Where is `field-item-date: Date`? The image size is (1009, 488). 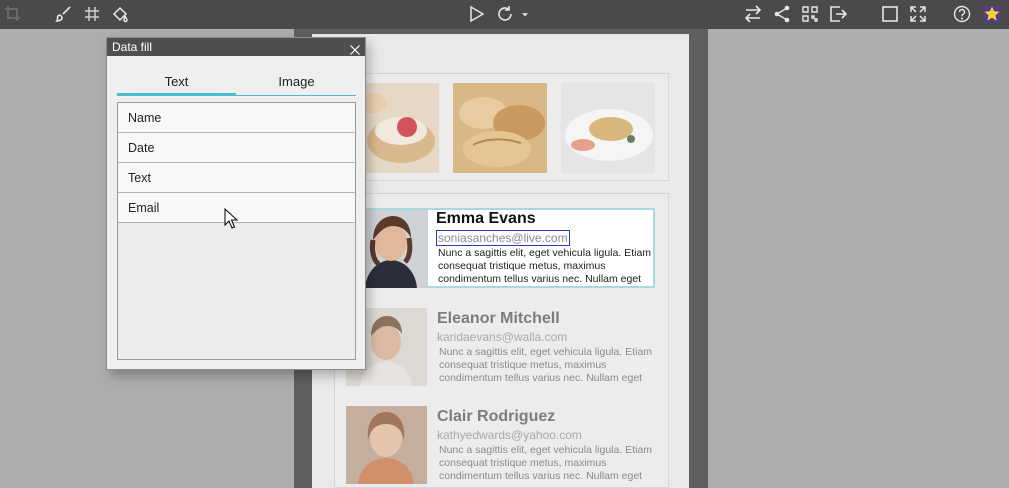 field-item-date: Date is located at coordinates (236, 148).